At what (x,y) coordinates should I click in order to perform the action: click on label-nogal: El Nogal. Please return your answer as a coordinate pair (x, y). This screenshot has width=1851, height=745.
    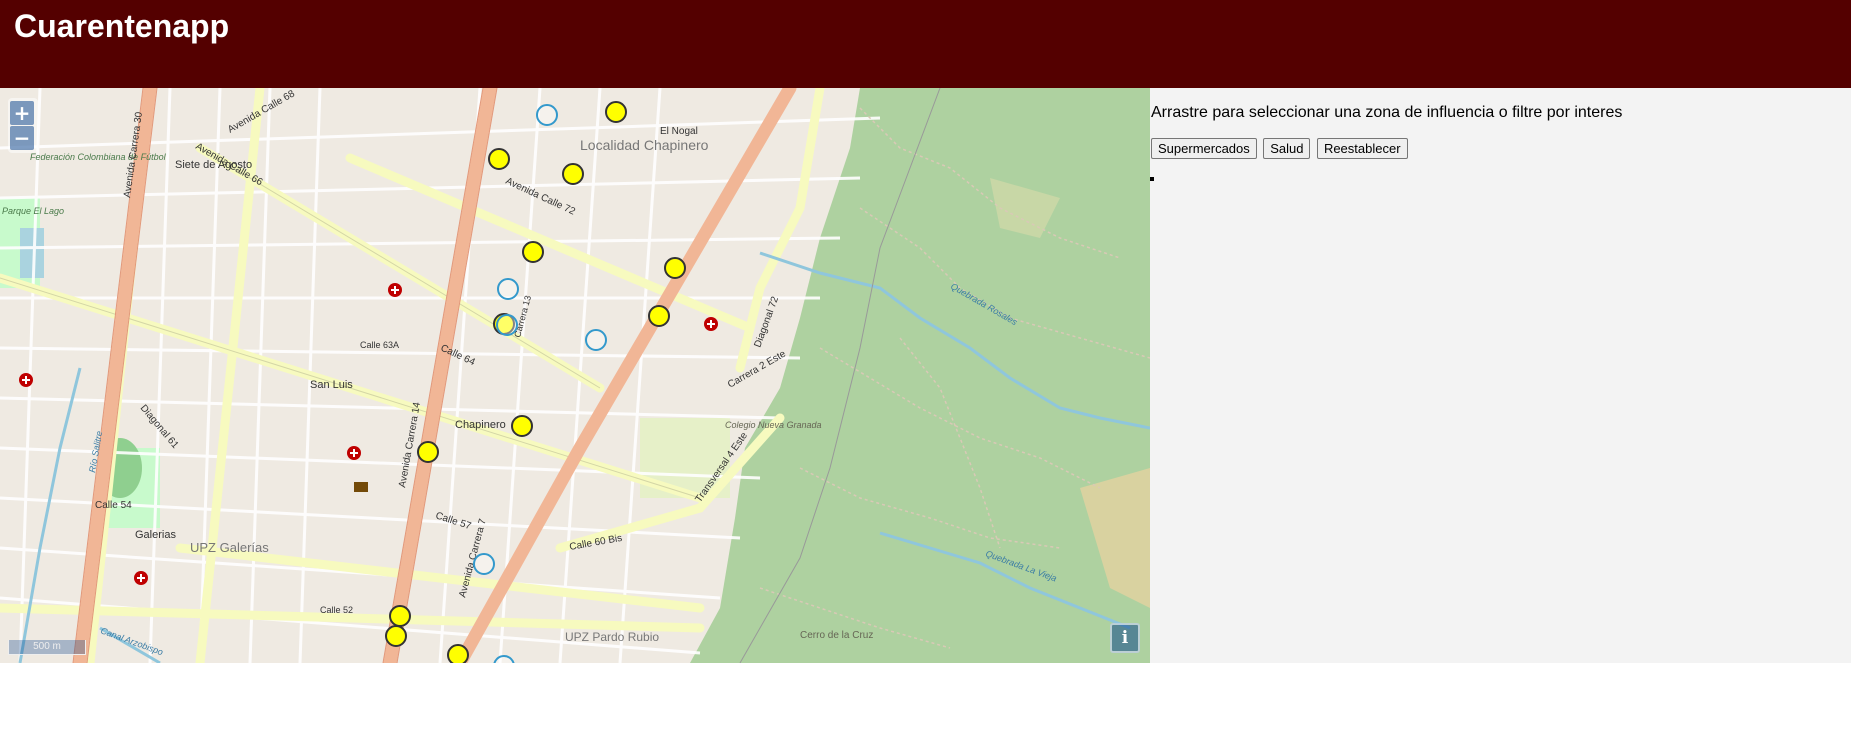
    Looking at the image, I should click on (679, 131).